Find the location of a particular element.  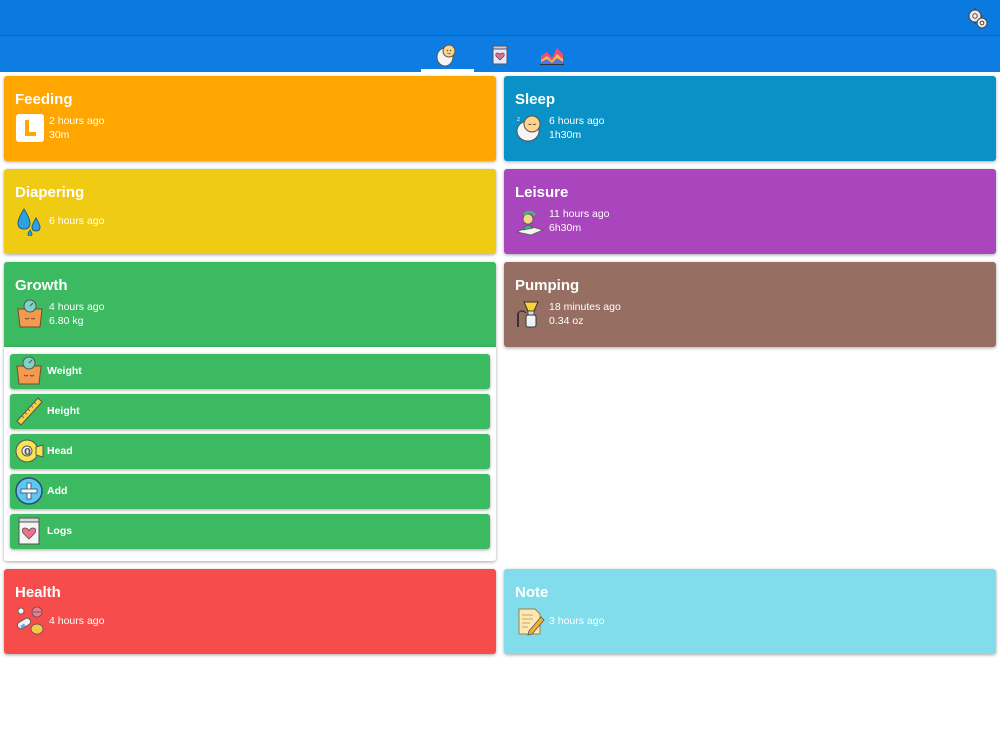

duration: 30m is located at coordinates (59, 135).